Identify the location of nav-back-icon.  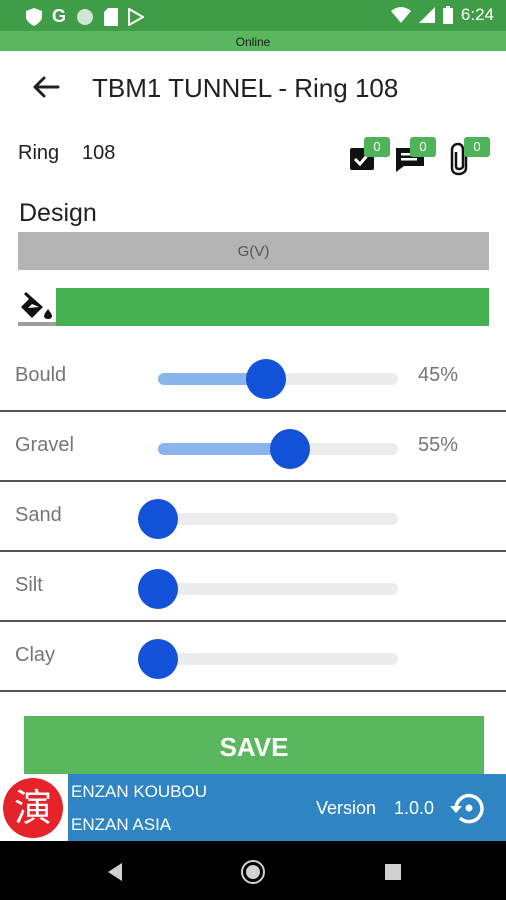
(115, 872).